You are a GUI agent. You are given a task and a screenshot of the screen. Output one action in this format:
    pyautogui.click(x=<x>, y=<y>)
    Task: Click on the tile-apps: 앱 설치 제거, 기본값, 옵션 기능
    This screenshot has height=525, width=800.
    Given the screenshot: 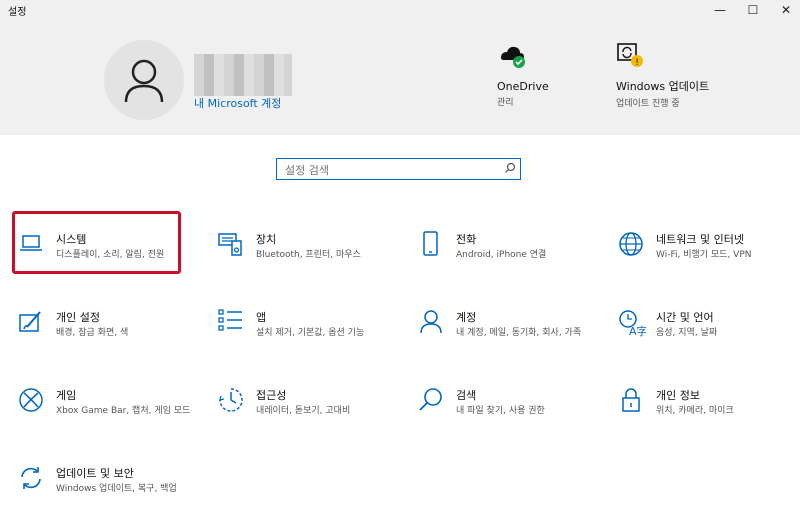 What is the action you would take?
    pyautogui.click(x=308, y=339)
    